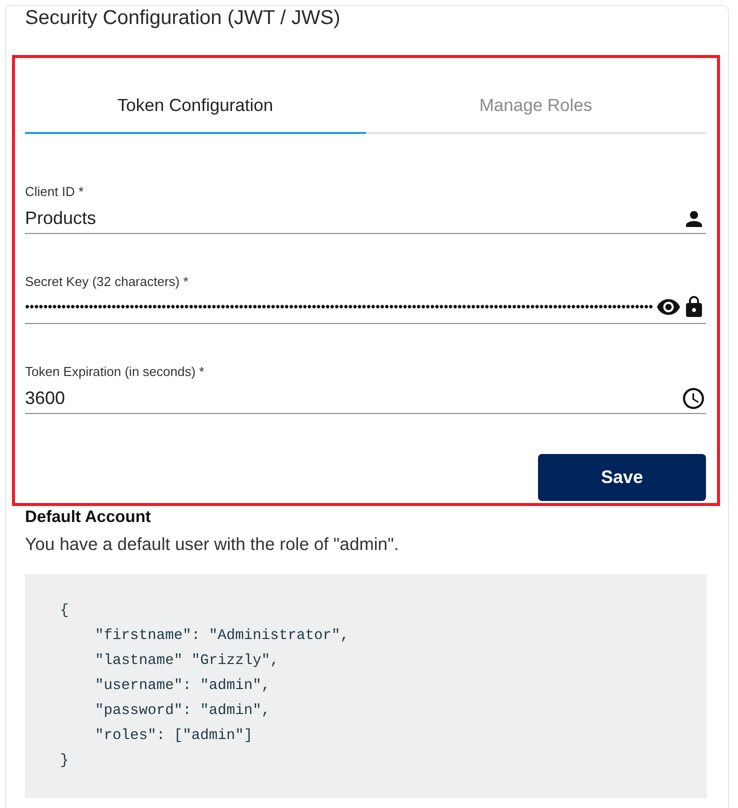 This screenshot has width=738, height=808. What do you see at coordinates (352, 398) in the screenshot?
I see `token-expiration-field: 3600` at bounding box center [352, 398].